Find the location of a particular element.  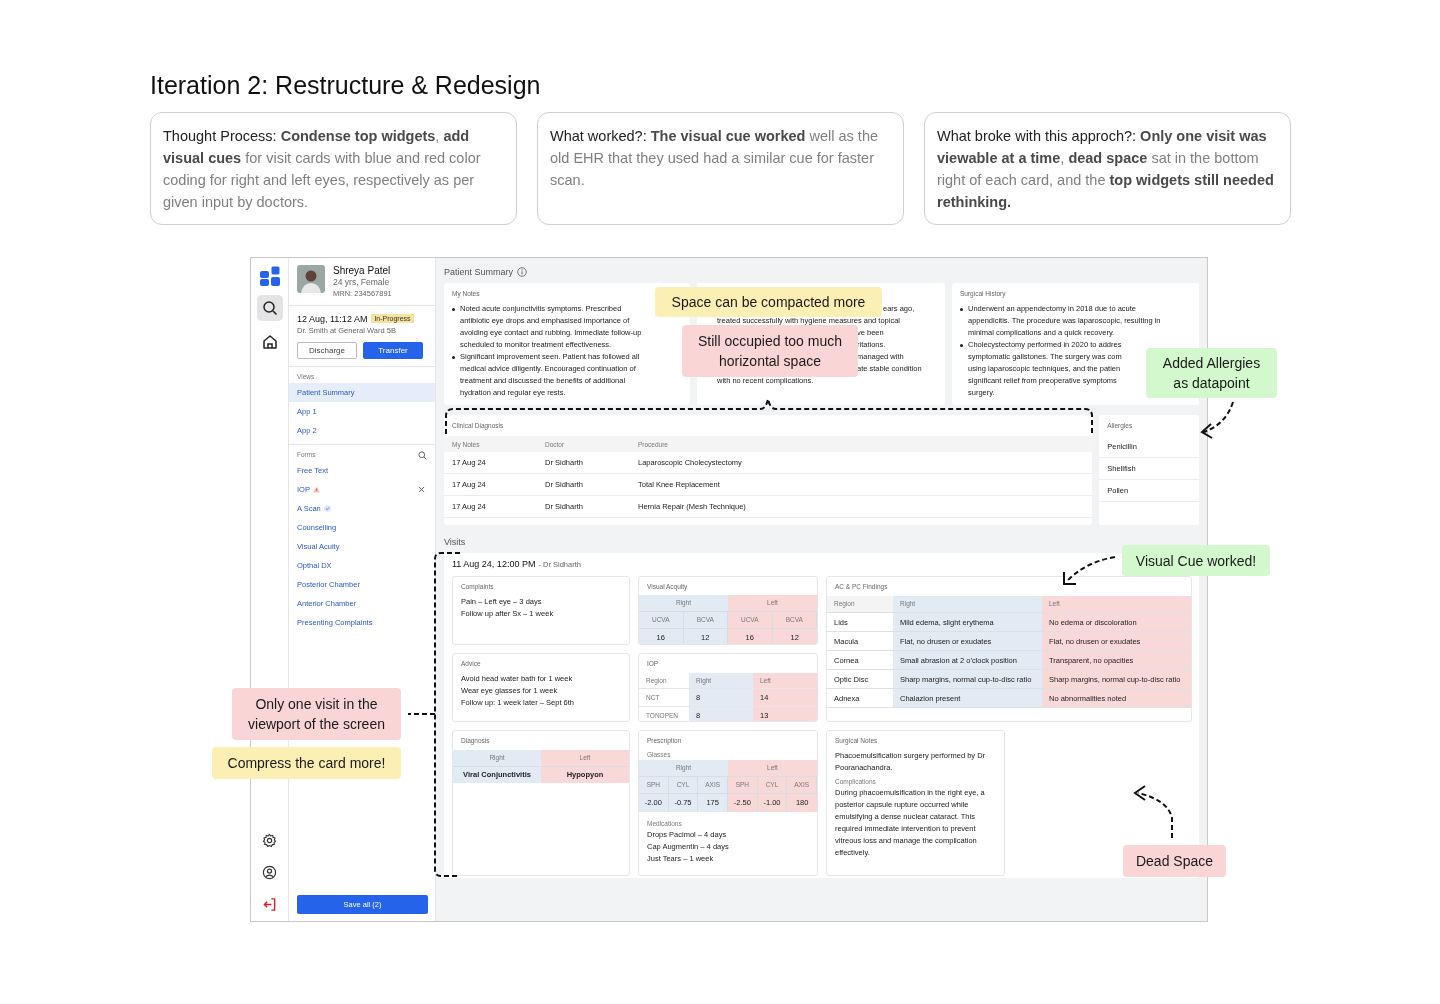

avatar is located at coordinates (311, 279).